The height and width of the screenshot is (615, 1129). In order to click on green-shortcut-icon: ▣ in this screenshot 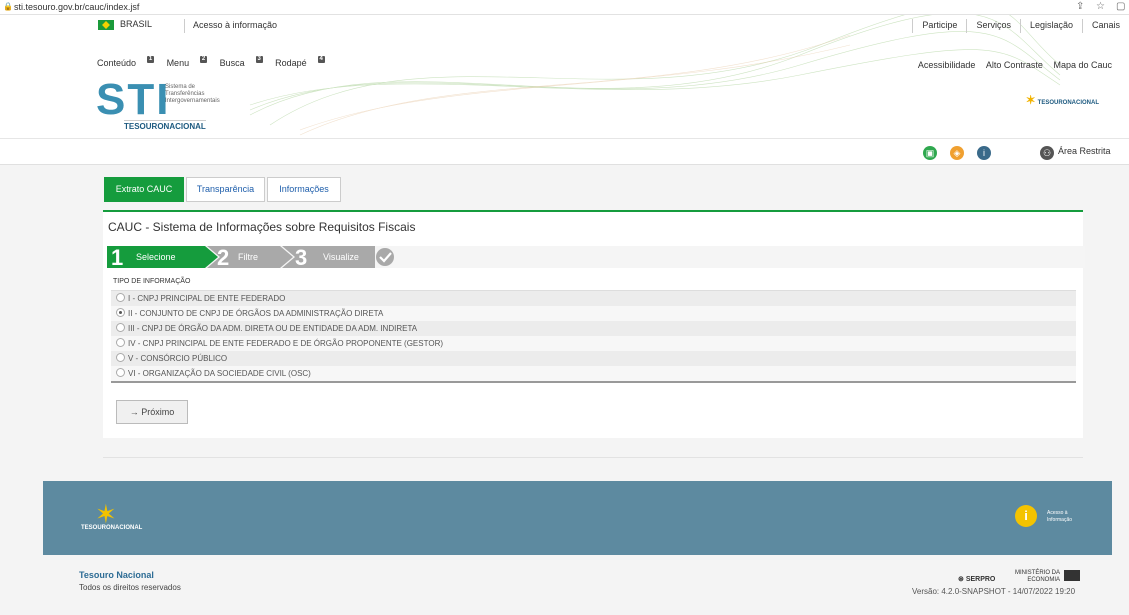, I will do `click(930, 153)`.